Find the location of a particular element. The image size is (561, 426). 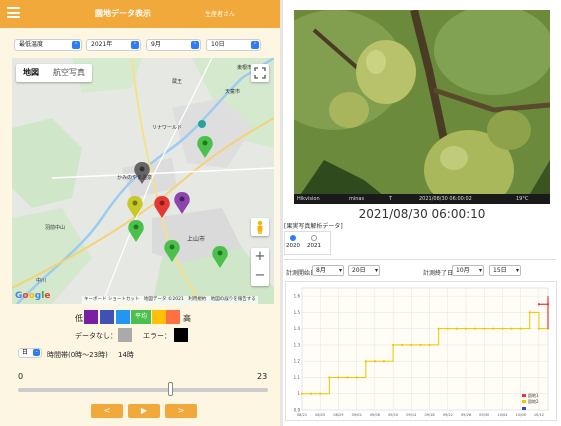

map-label: 中川 is located at coordinates (41, 281).